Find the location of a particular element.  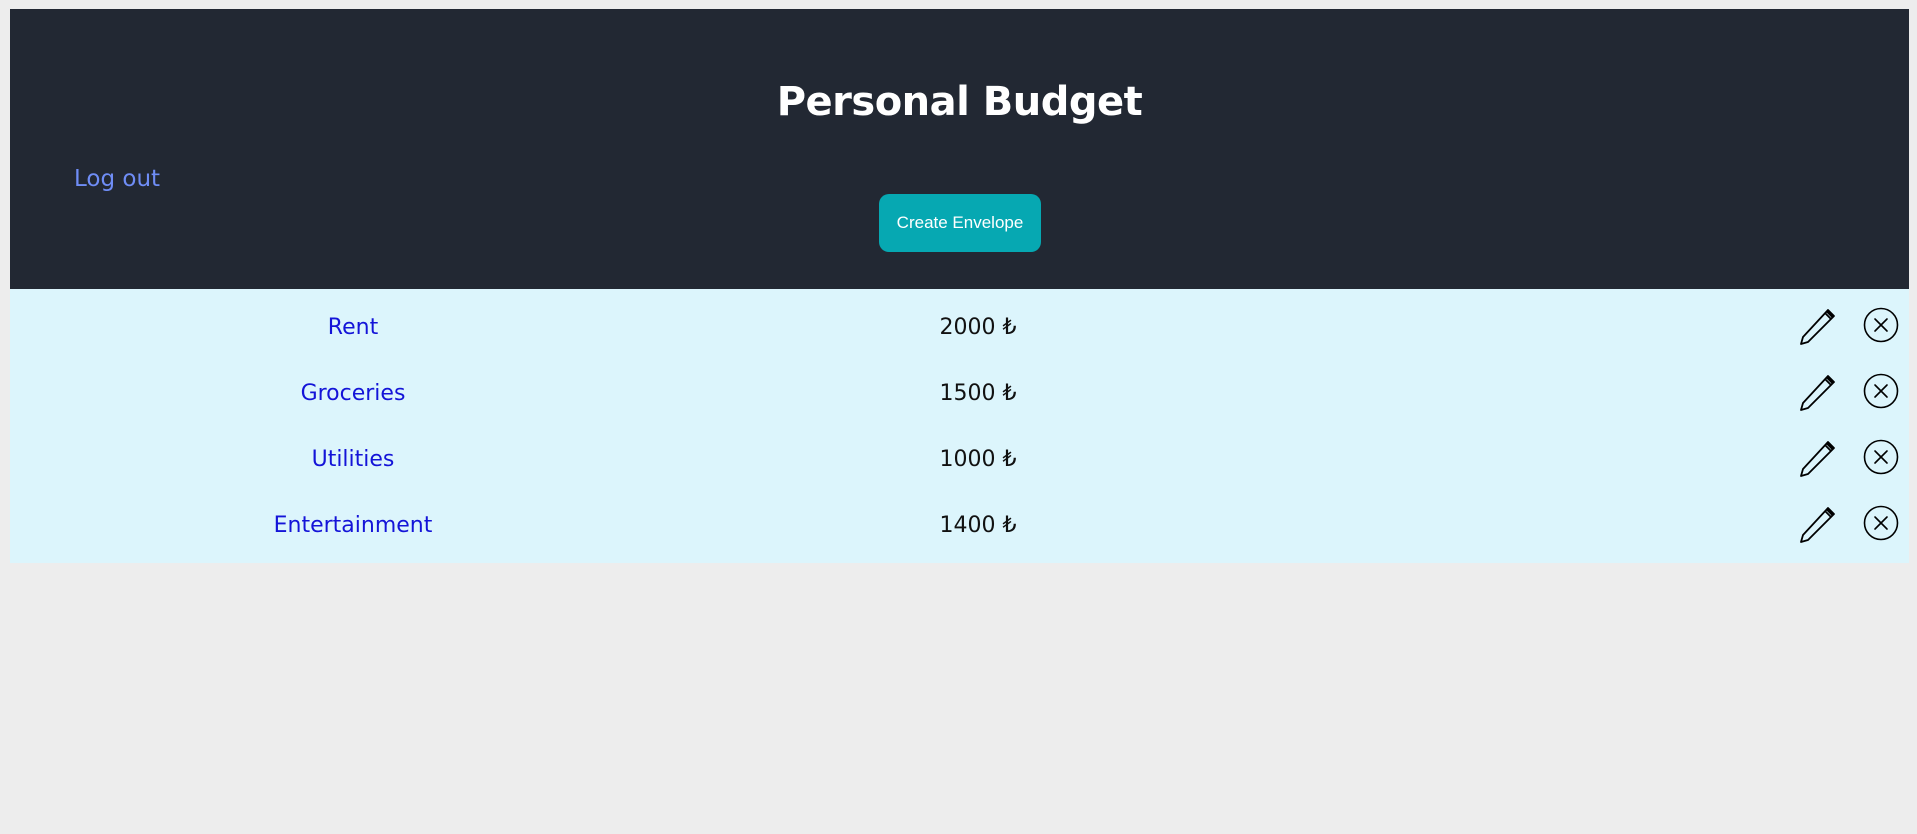

list-item: Groceries 1500 ₺ is located at coordinates (959, 394).